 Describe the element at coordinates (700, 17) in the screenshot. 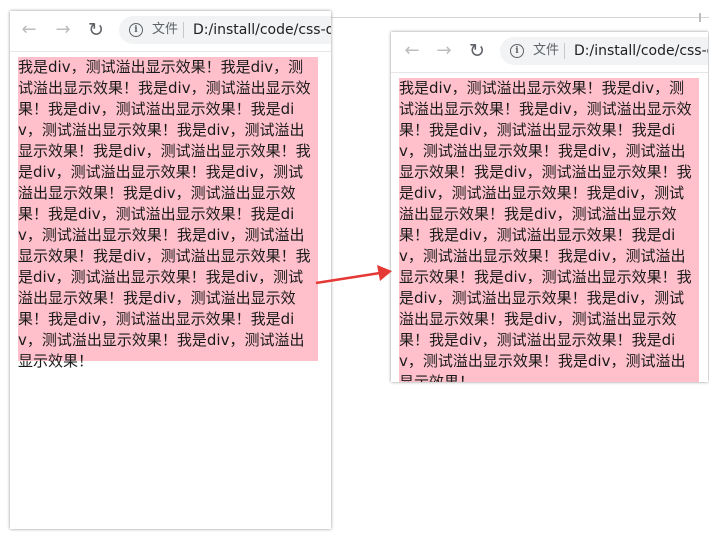

I see `scrollbar-marker` at that location.